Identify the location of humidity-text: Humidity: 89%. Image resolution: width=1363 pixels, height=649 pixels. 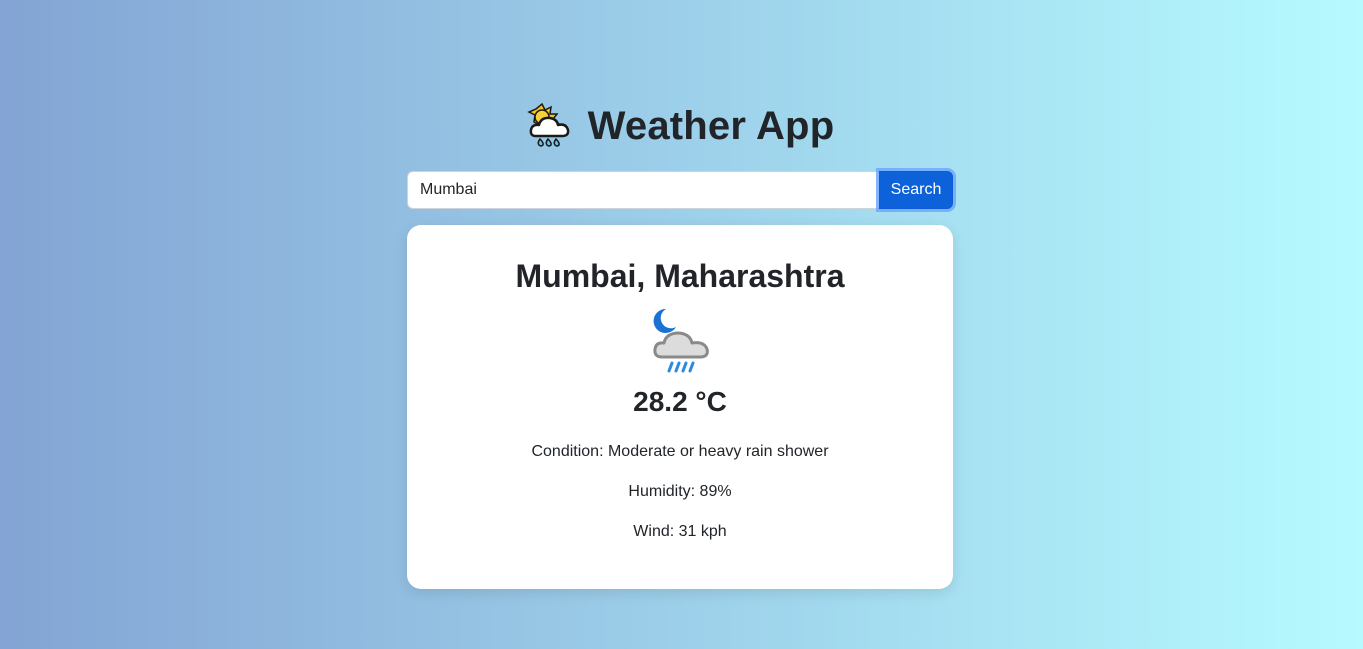
(680, 491).